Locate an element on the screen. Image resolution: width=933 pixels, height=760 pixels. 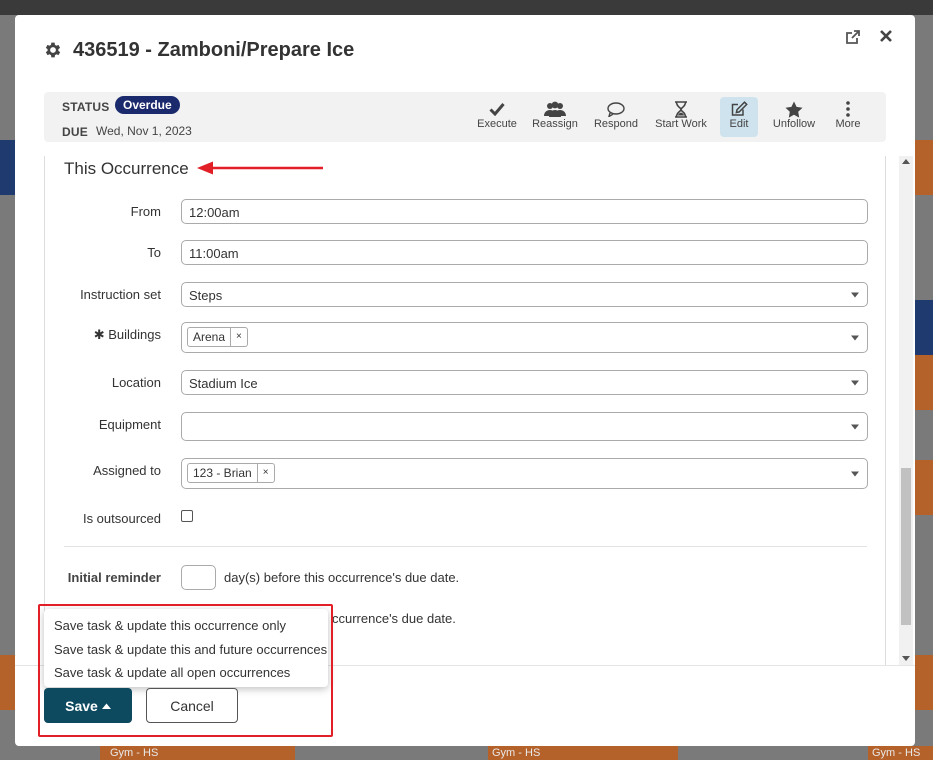
unfollow-button: Unfollow is located at coordinates (794, 118).